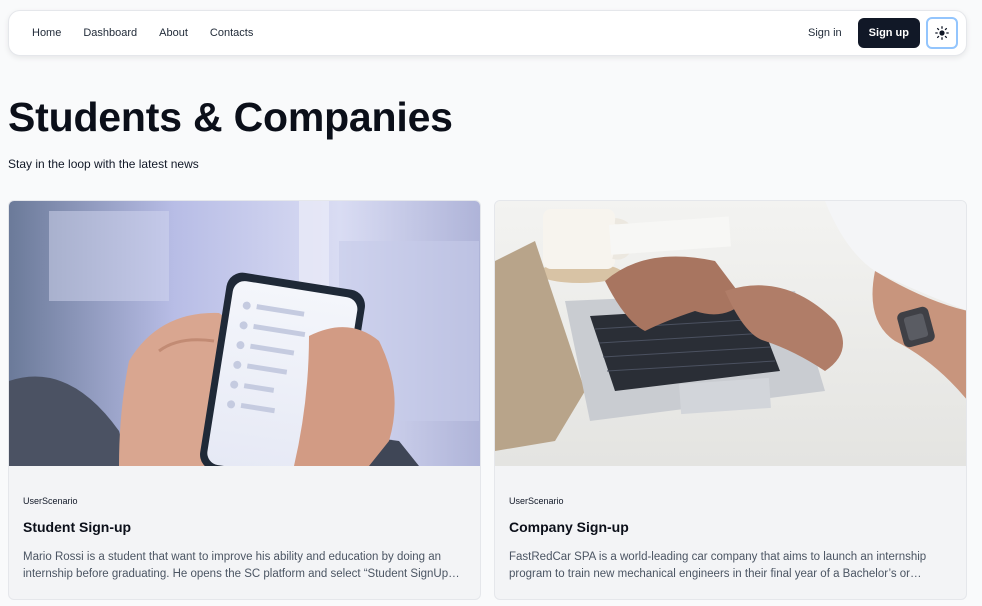 This screenshot has height=606, width=982. What do you see at coordinates (103, 164) in the screenshot?
I see `page-subtitle: Stay in the loop with the latest news` at bounding box center [103, 164].